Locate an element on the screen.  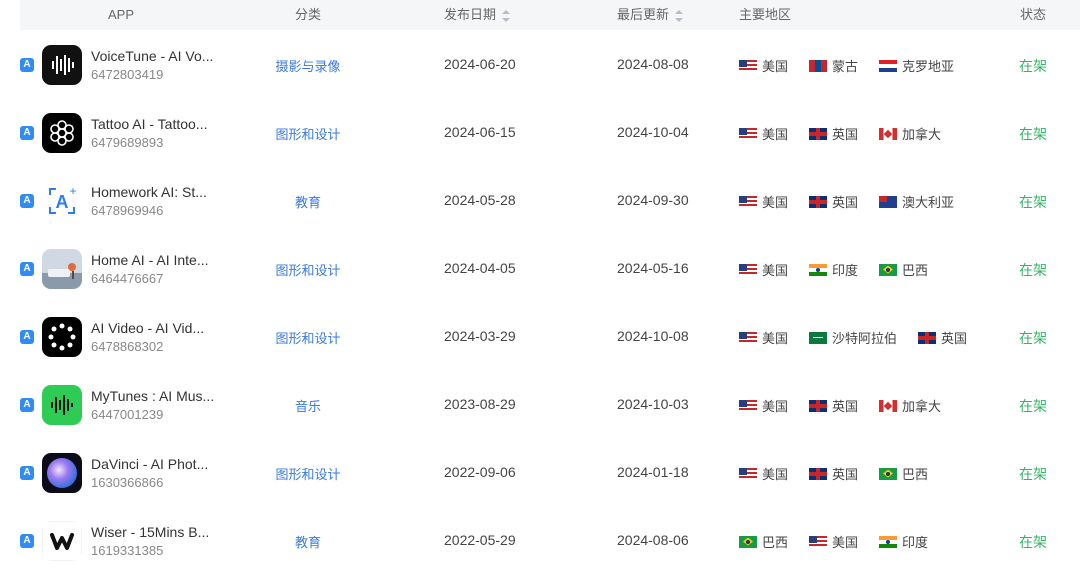
app-id: 6479689893 is located at coordinates (127, 142).